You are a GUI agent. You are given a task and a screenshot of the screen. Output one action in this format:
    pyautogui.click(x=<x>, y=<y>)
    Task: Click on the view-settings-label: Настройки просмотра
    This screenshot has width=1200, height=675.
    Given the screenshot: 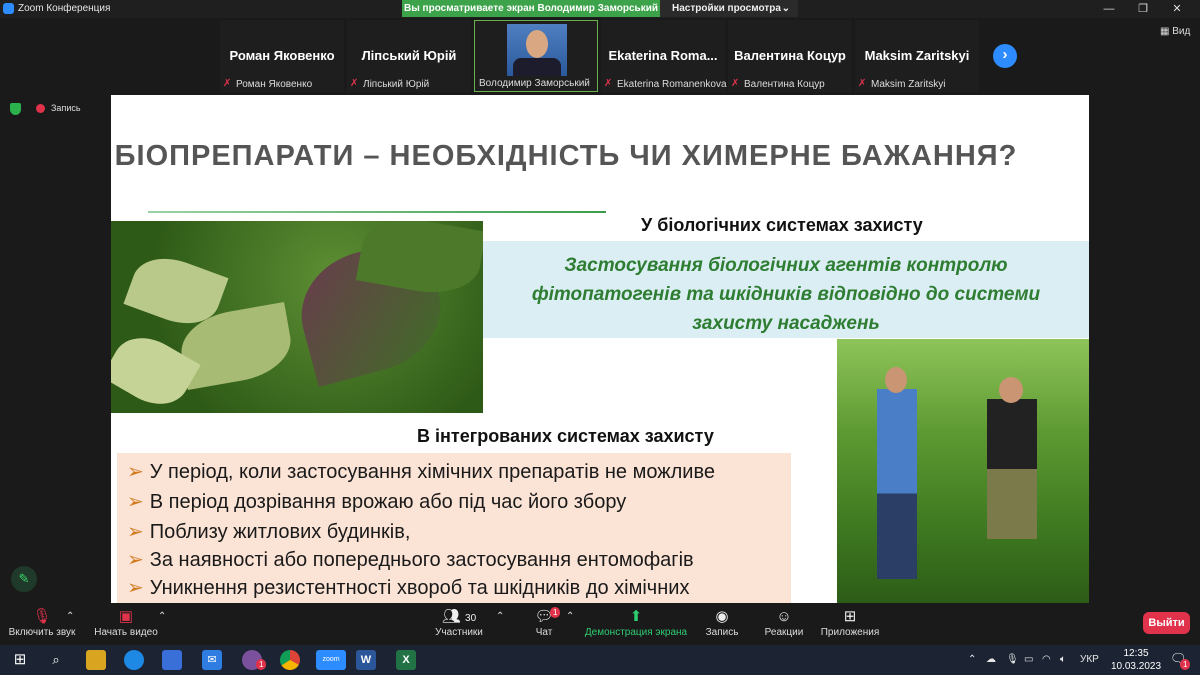 What is the action you would take?
    pyautogui.click(x=726, y=8)
    